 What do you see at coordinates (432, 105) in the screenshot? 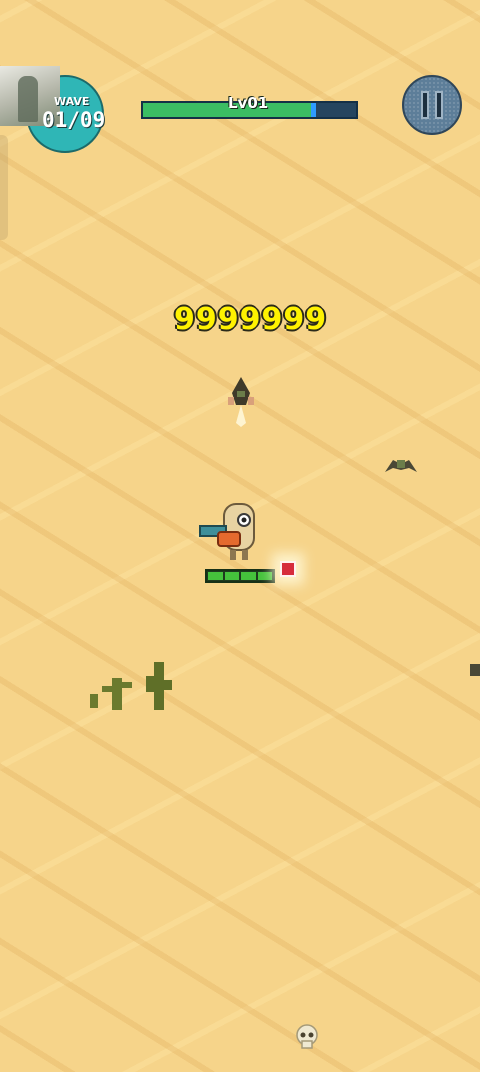
I see `pause-button` at bounding box center [432, 105].